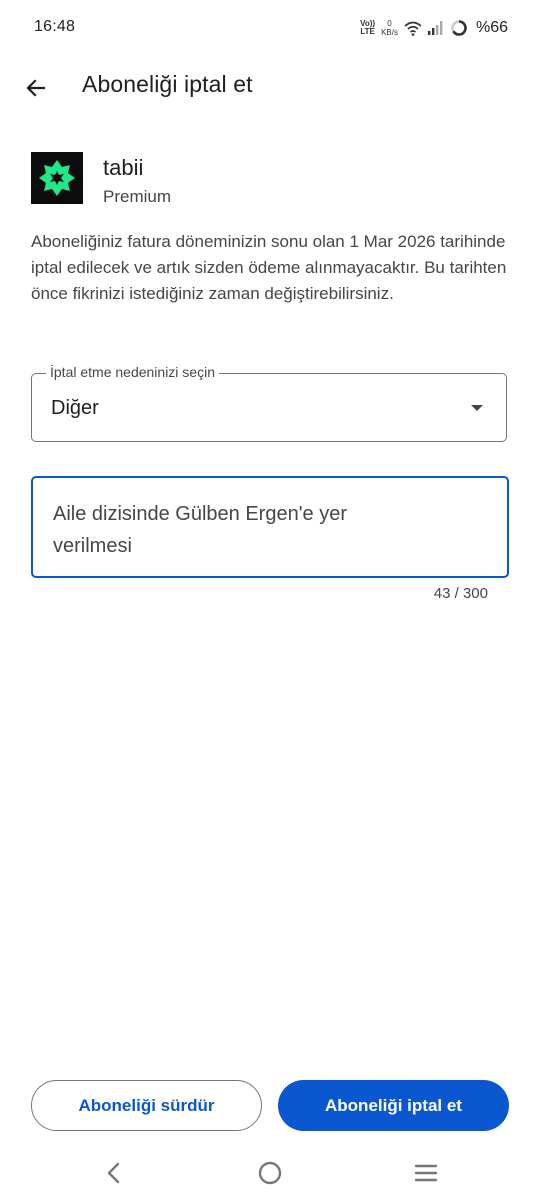 The width and height of the screenshot is (540, 1200). Describe the element at coordinates (146, 1105) in the screenshot. I see `keep-subscription-button: Aboneliği sürdür` at that location.